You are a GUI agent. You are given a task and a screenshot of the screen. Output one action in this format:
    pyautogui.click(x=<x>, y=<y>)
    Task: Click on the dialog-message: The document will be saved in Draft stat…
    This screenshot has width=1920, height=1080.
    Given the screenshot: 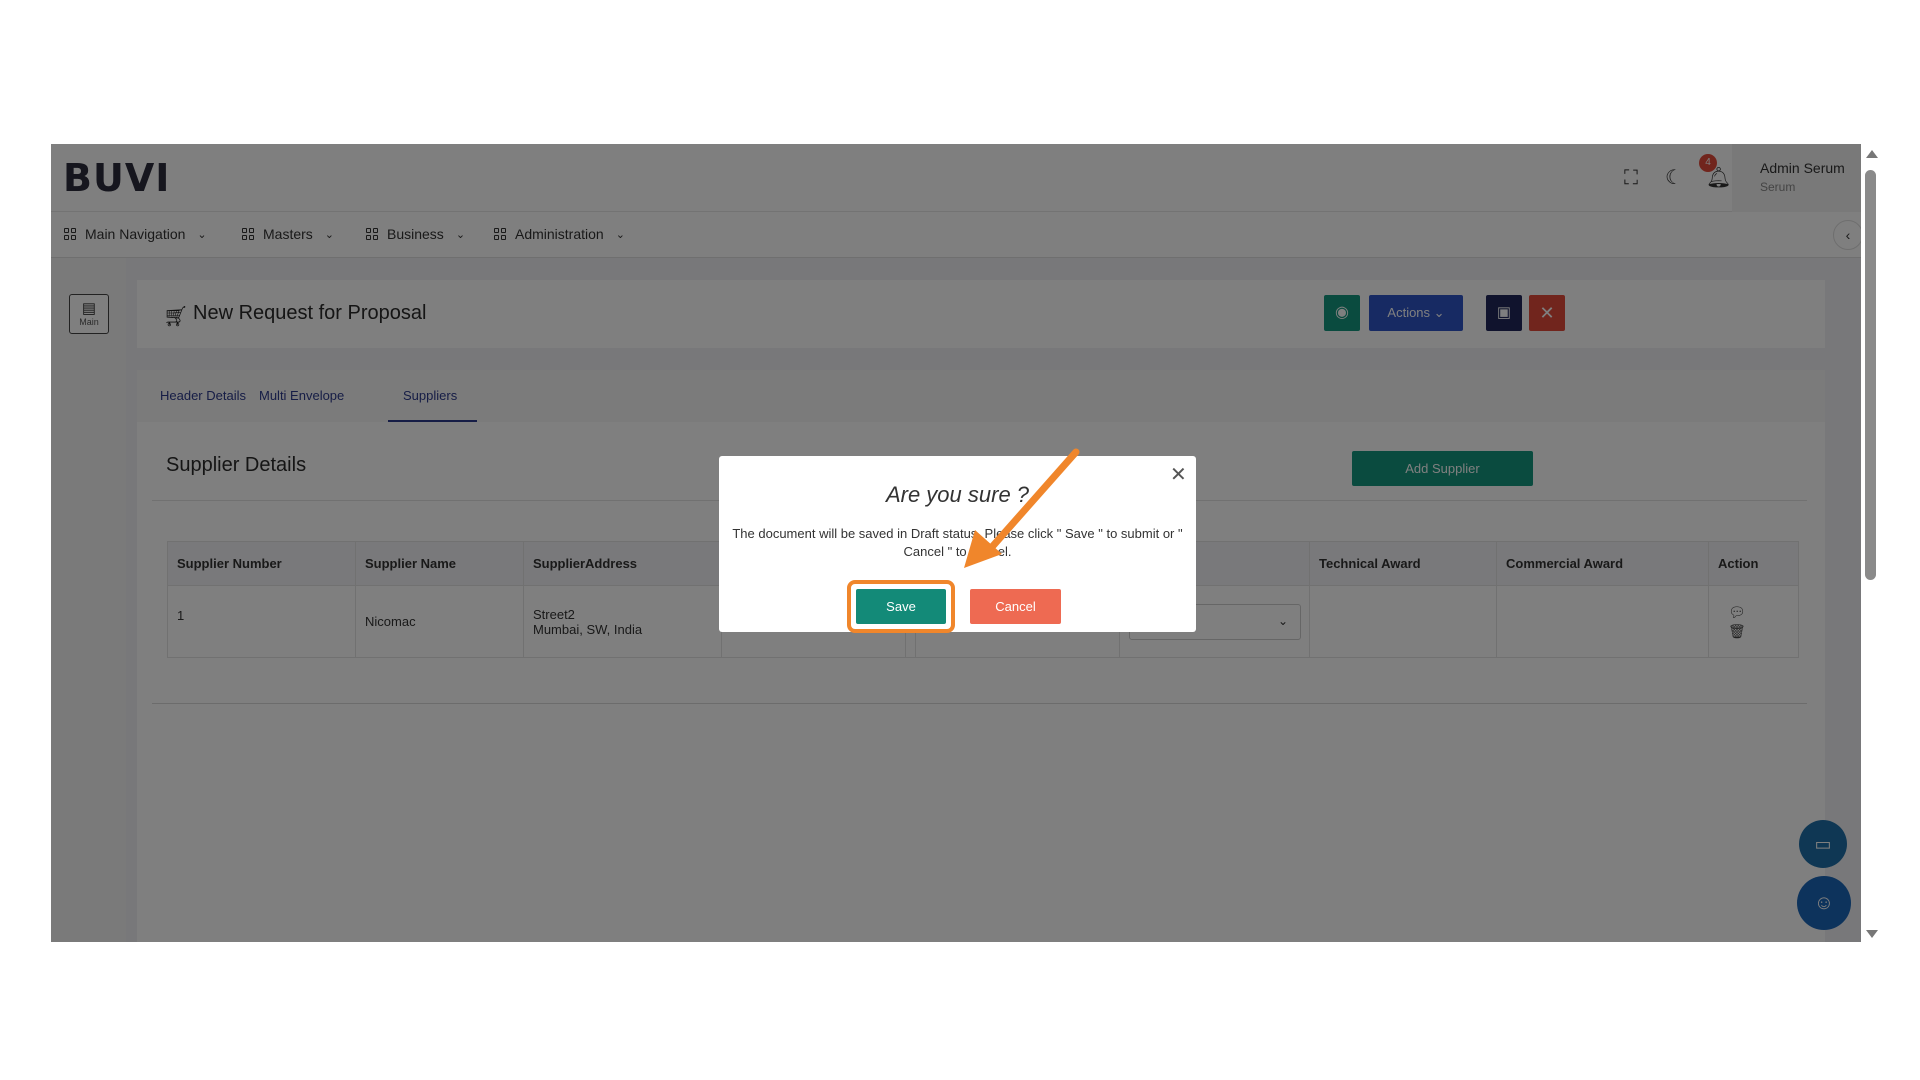 What is the action you would take?
    pyautogui.click(x=957, y=542)
    